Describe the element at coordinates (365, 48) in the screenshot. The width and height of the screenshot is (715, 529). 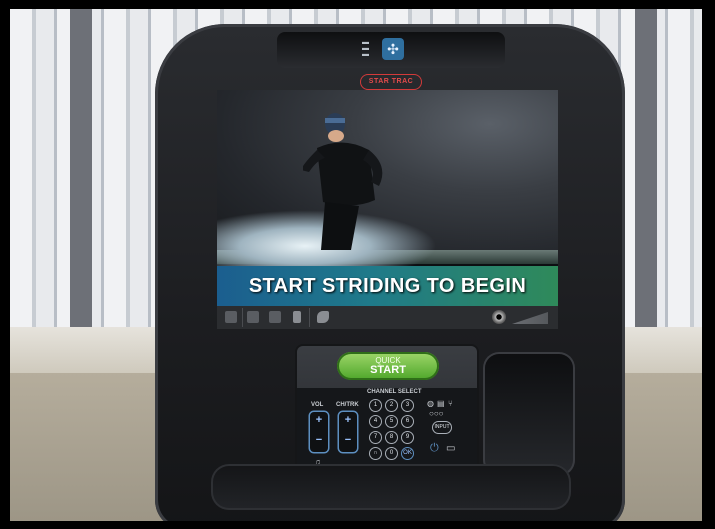
I see `fan-speed-indicator: ▬ ▬ ▬` at that location.